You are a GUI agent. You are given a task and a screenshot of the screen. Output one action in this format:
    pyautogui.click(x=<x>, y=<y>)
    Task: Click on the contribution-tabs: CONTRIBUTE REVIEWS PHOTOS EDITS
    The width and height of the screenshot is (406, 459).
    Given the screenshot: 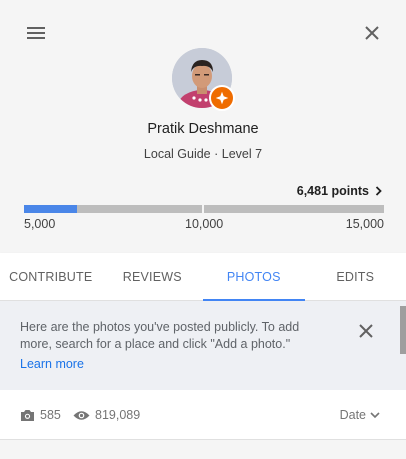 What is the action you would take?
    pyautogui.click(x=203, y=277)
    